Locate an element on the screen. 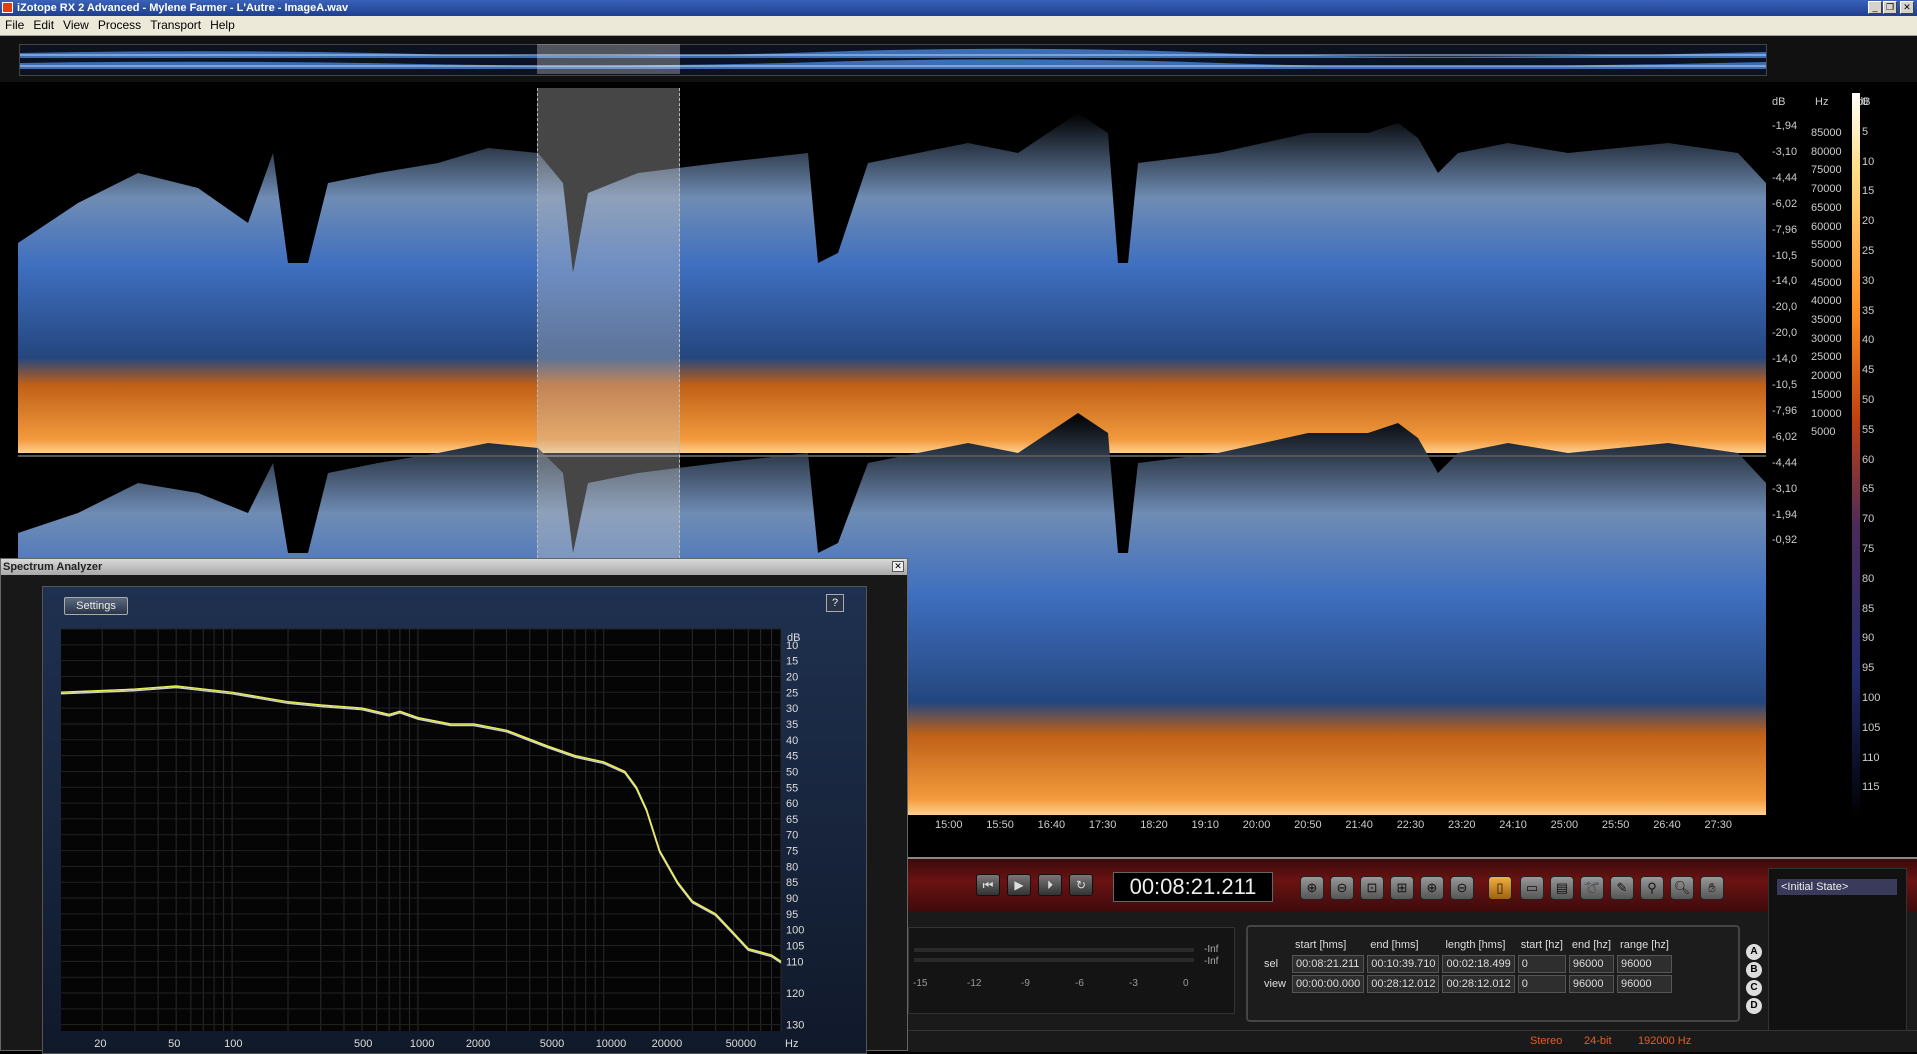 The image size is (1917, 1054). time-tick-label: 23:20 is located at coordinates (1462, 825).